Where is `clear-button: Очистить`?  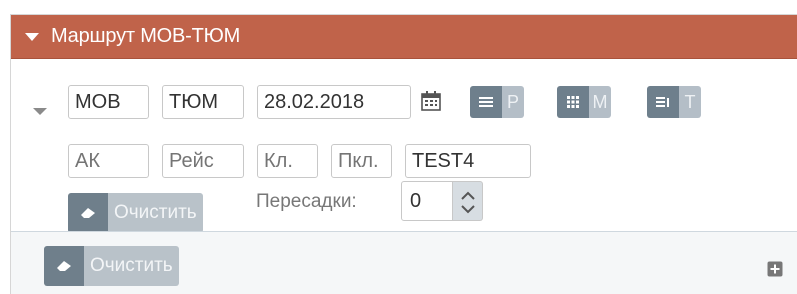
clear-button: Очистить is located at coordinates (135, 213).